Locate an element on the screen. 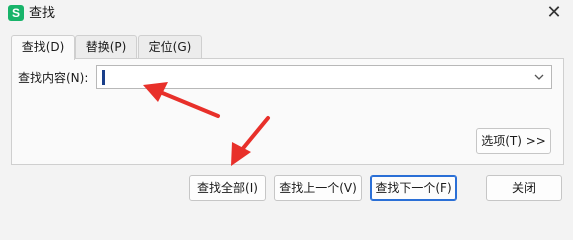  find-previous-button: 查找上一个(V) is located at coordinates (318, 188).